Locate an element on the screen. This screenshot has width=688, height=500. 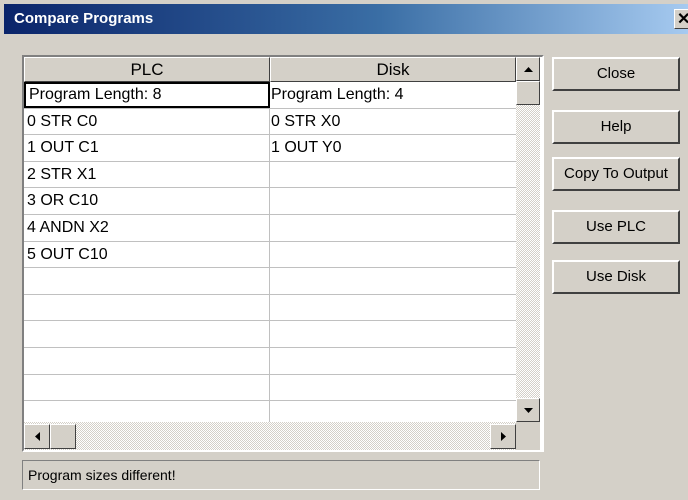
table-row: 3 OR C10 is located at coordinates (270, 201).